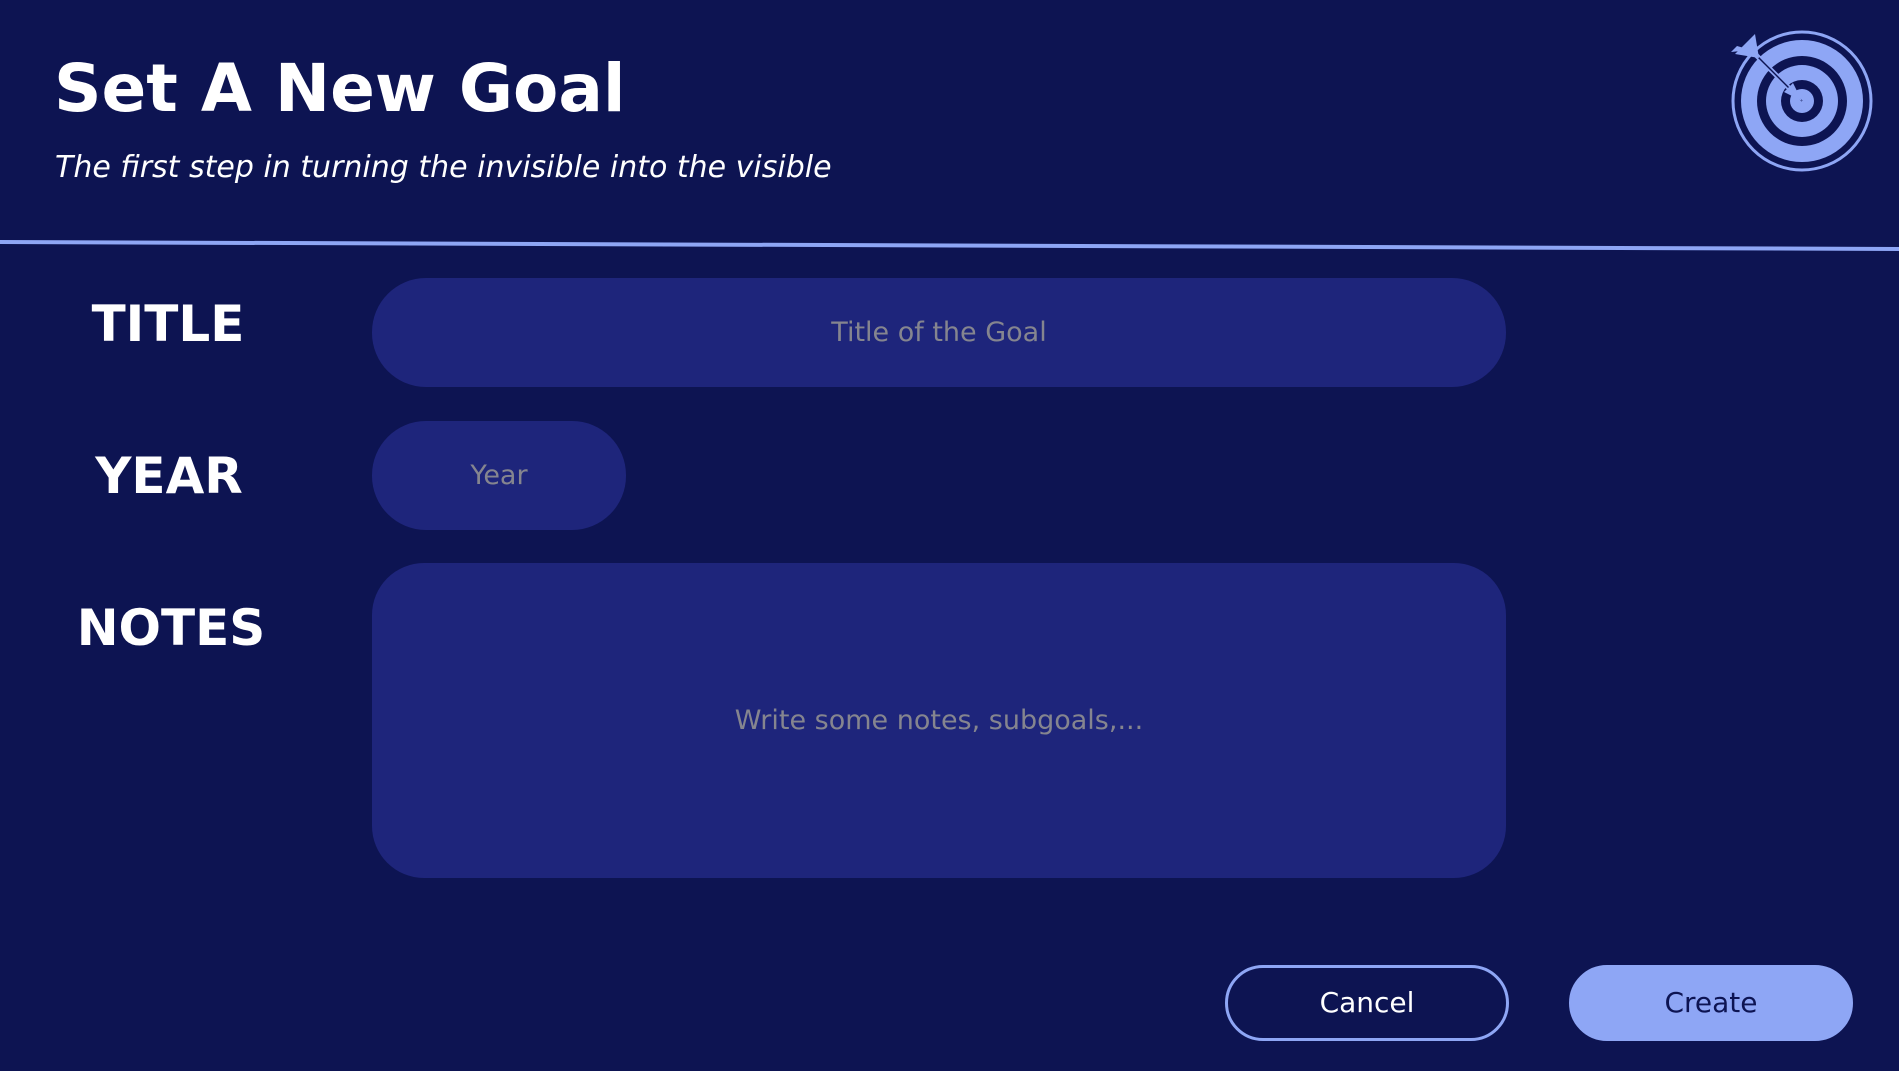  What do you see at coordinates (168, 324) in the screenshot?
I see `title-label: TITLE` at bounding box center [168, 324].